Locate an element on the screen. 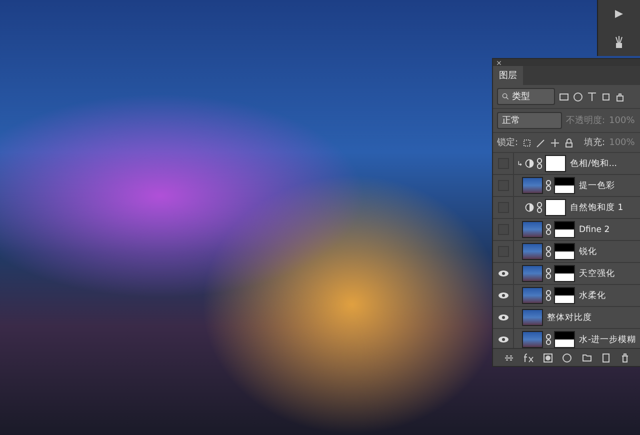  fill-label: 填充: is located at coordinates (595, 142).